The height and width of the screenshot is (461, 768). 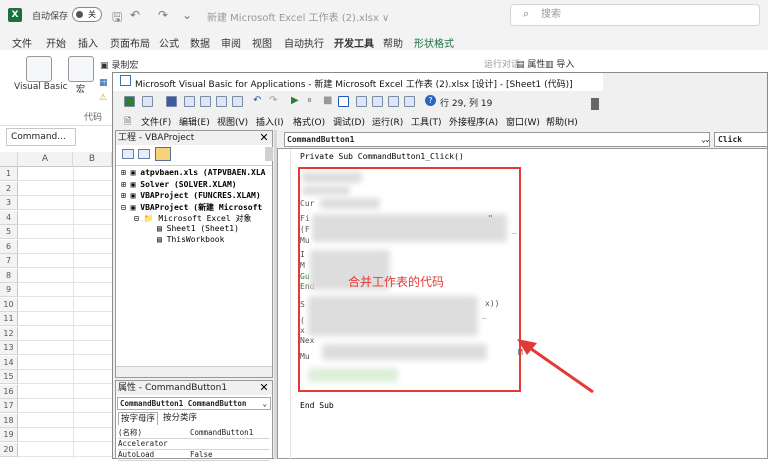 What do you see at coordinates (196, 207) in the screenshot?
I see `tree-item-current-workbook: ⊟ ▣ VBAProject (新建 Microsoft` at bounding box center [196, 207].